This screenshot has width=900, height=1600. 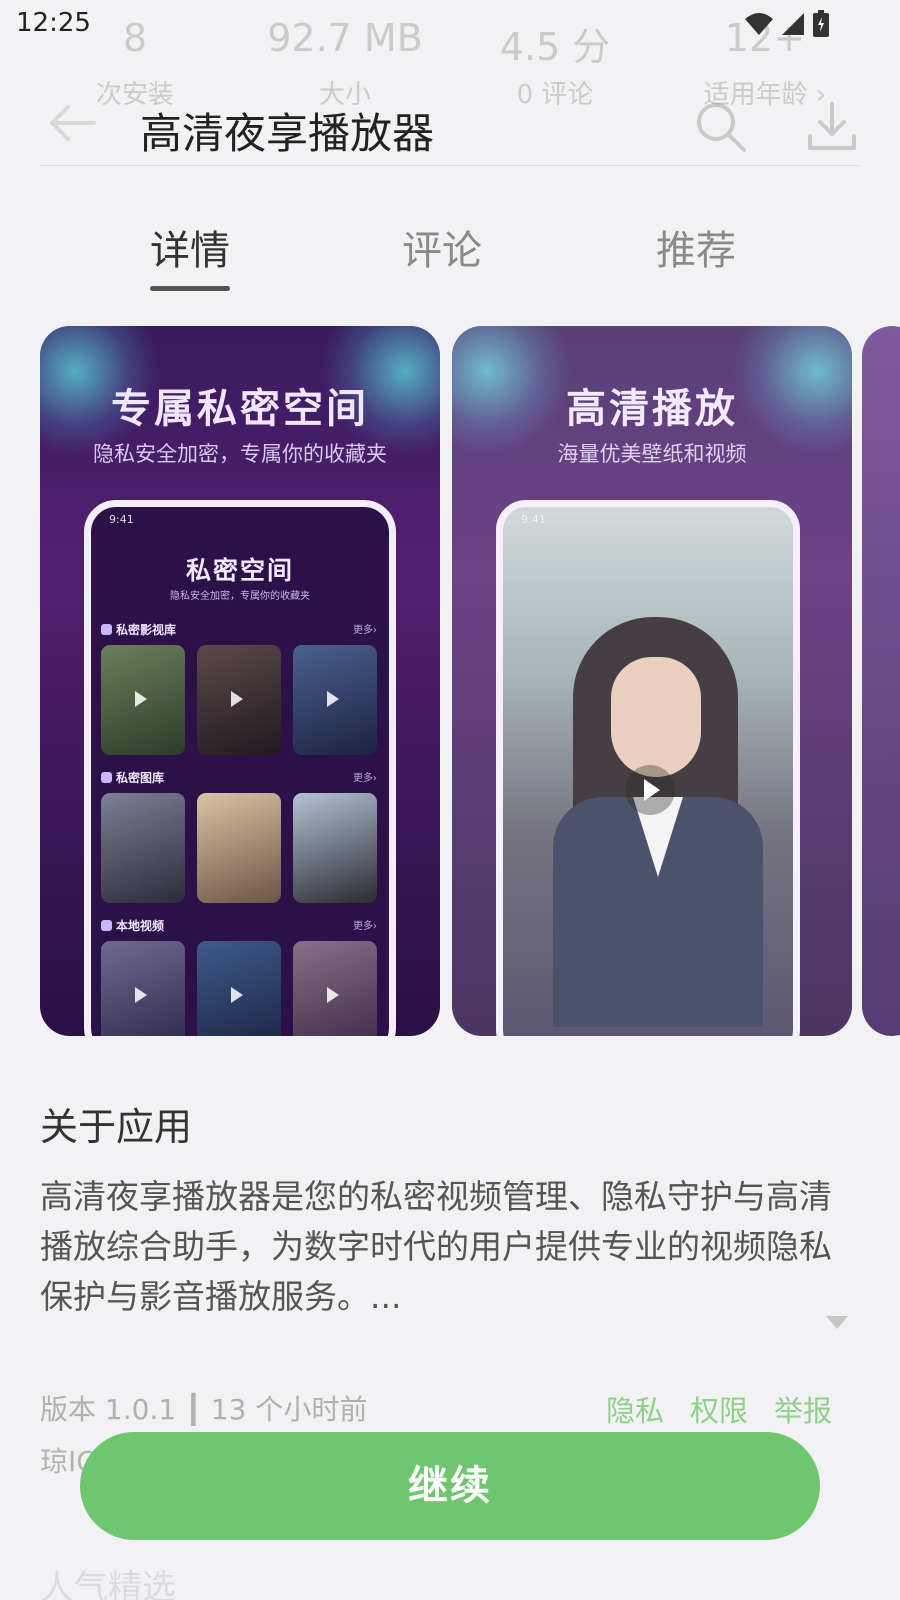 What do you see at coordinates (287, 133) in the screenshot?
I see `page-title: 高清夜享播放器` at bounding box center [287, 133].